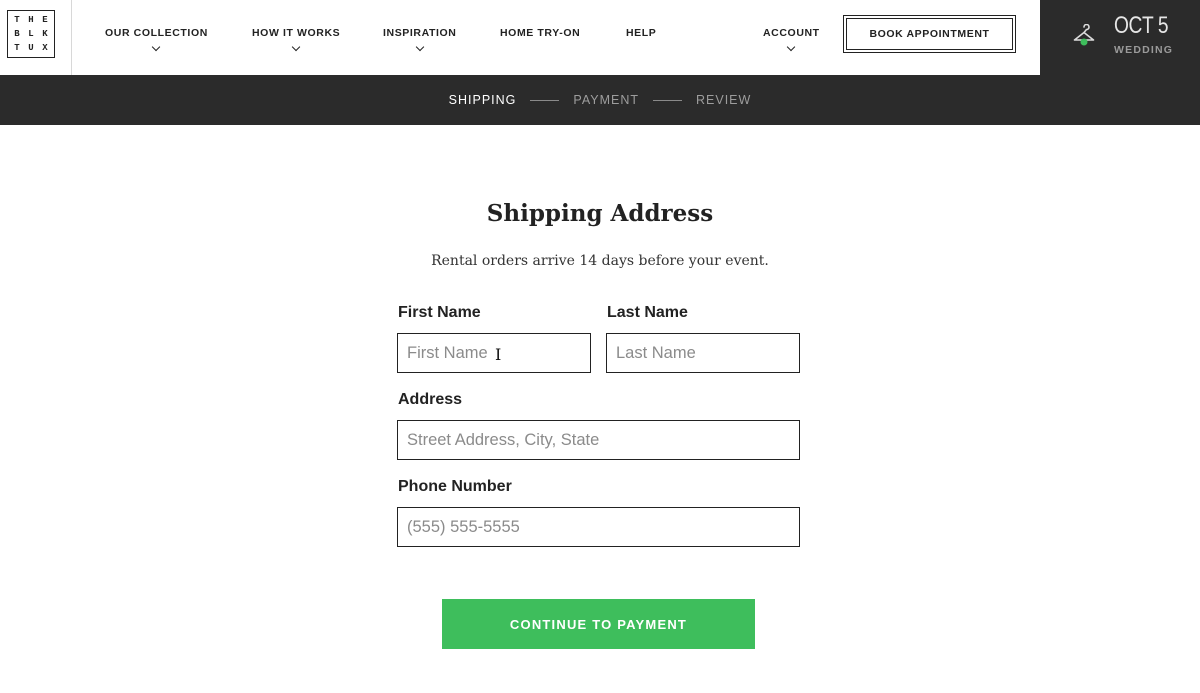 This screenshot has width=1200, height=693. I want to click on book-appointment-button: Book Appointment, so click(929, 34).